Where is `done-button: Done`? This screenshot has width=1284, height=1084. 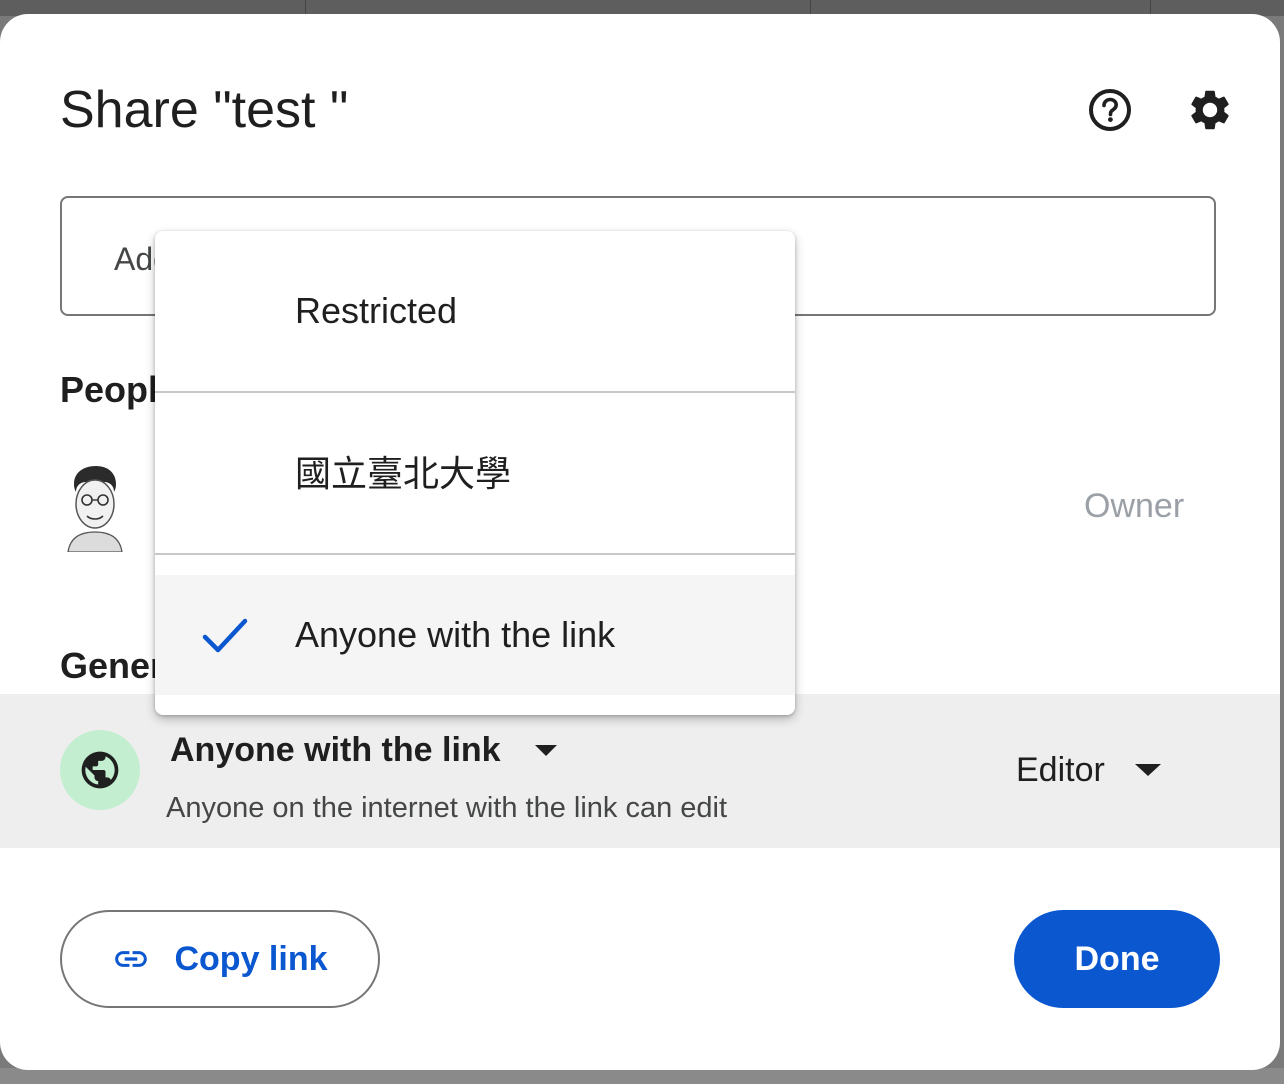
done-button: Done is located at coordinates (1117, 959).